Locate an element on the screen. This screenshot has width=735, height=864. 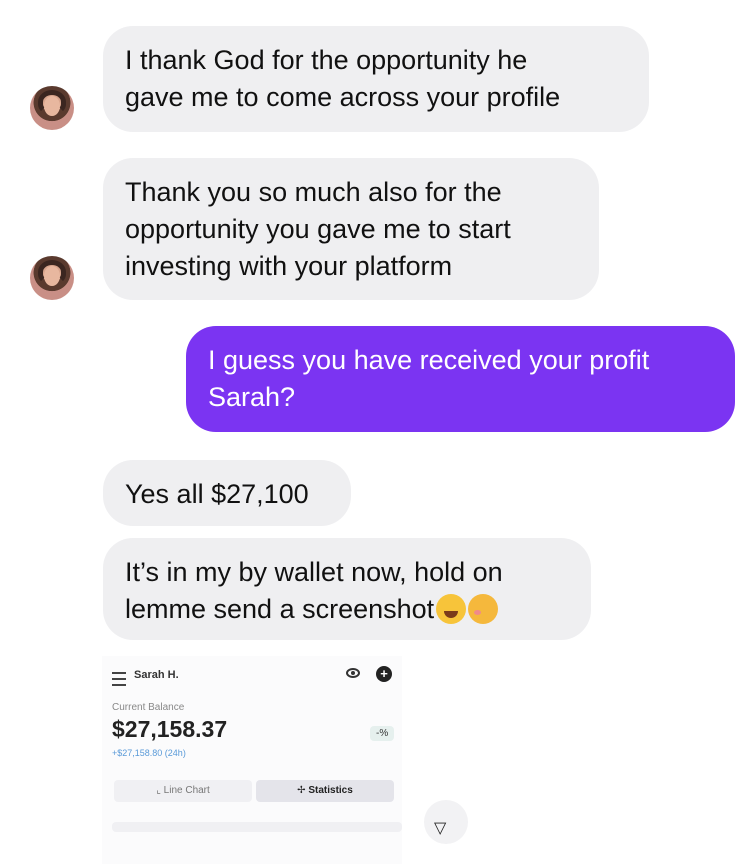
message-text: I guess you have received your profit is located at coordinates (429, 360).